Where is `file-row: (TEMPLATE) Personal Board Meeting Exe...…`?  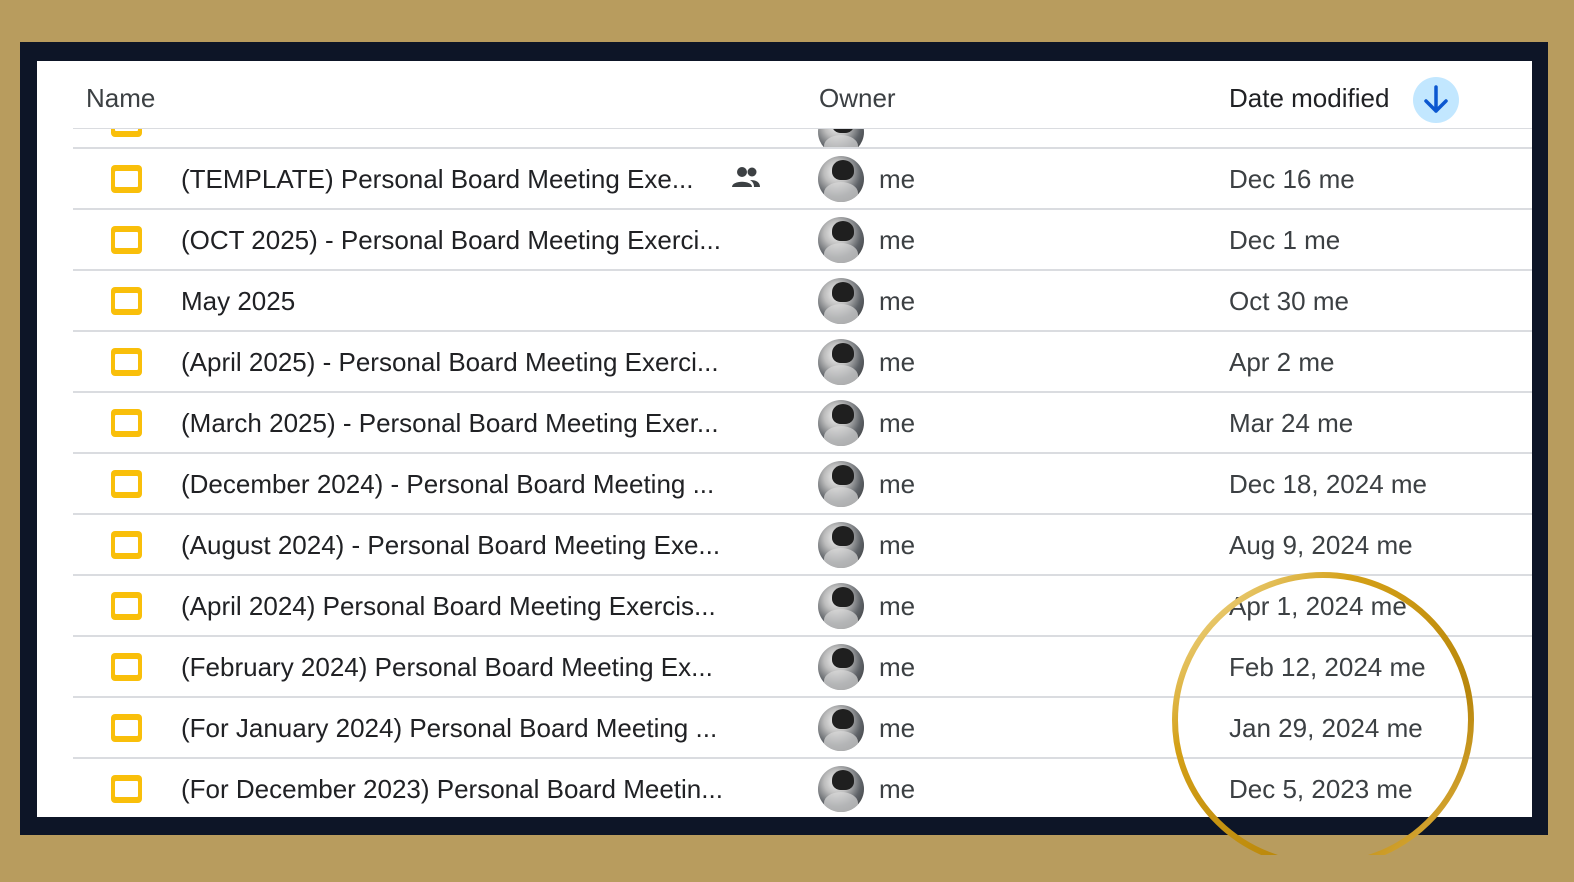 file-row: (TEMPLATE) Personal Board Meeting Exe...… is located at coordinates (802, 179).